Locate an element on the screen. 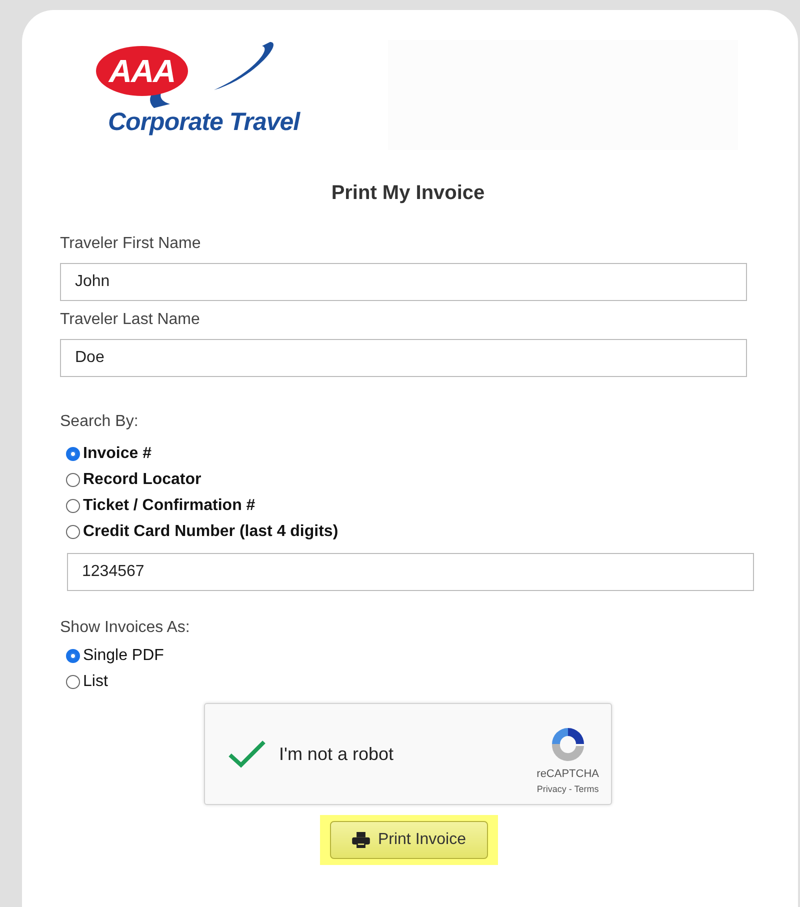 The image size is (800, 907). input-field: John is located at coordinates (403, 282).